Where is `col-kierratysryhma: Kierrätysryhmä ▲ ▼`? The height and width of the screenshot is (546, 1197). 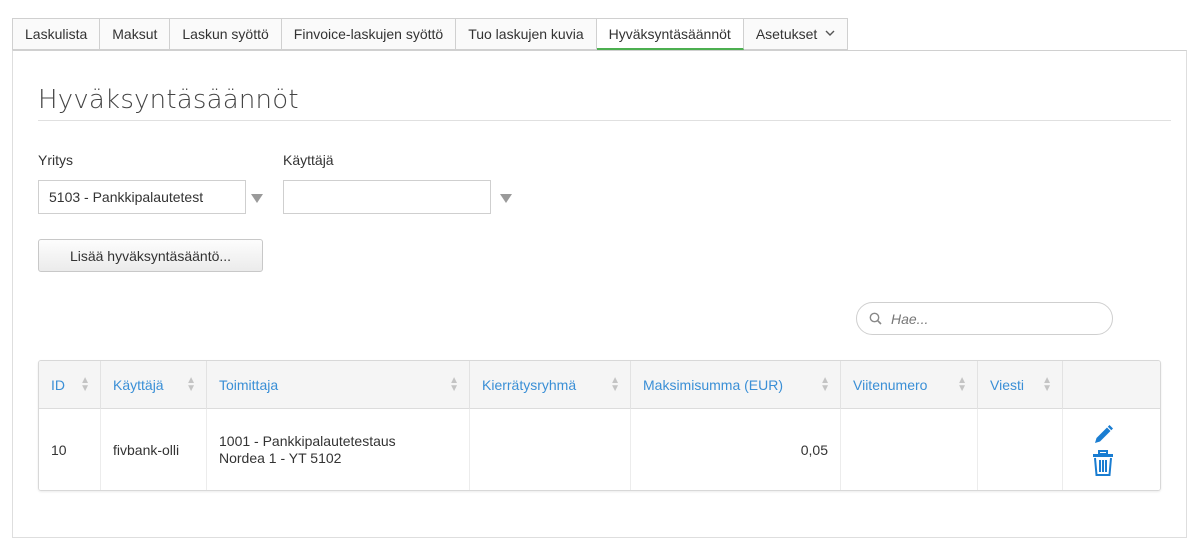 col-kierratysryhma: Kierrätysryhmä ▲ ▼ is located at coordinates (550, 385).